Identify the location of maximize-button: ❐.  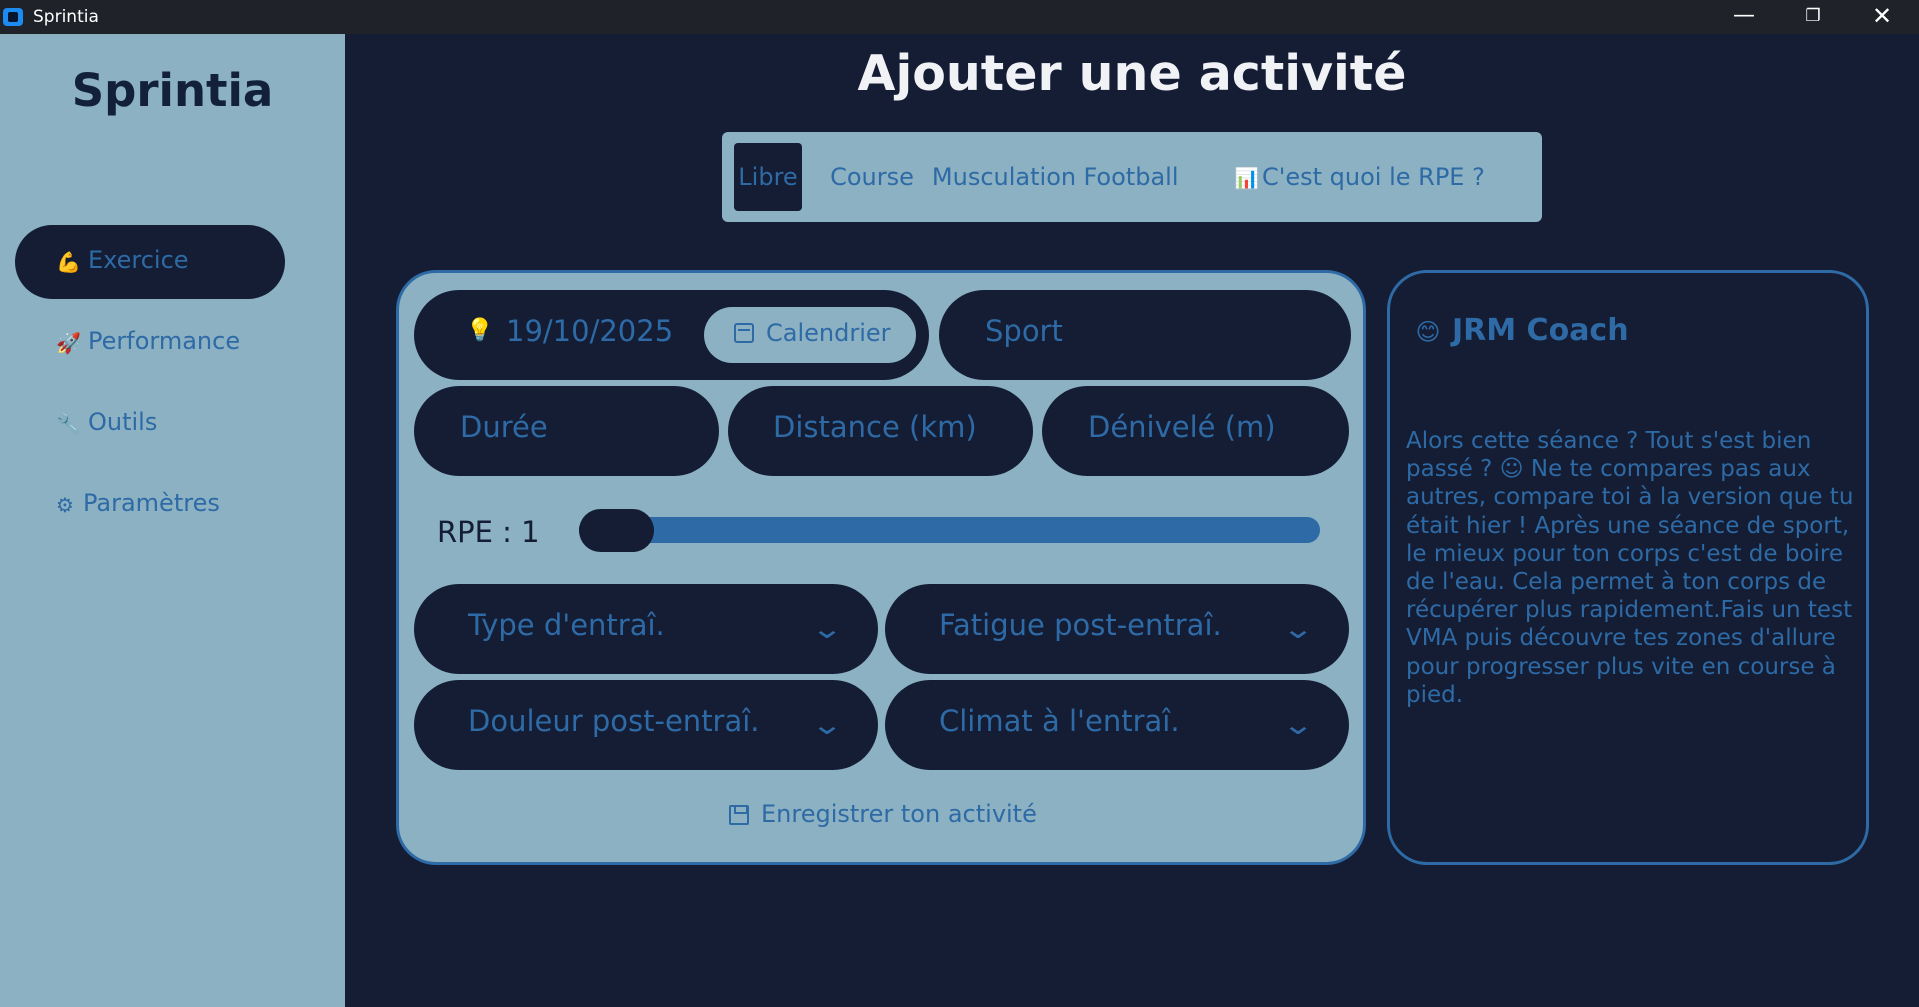
(1813, 17).